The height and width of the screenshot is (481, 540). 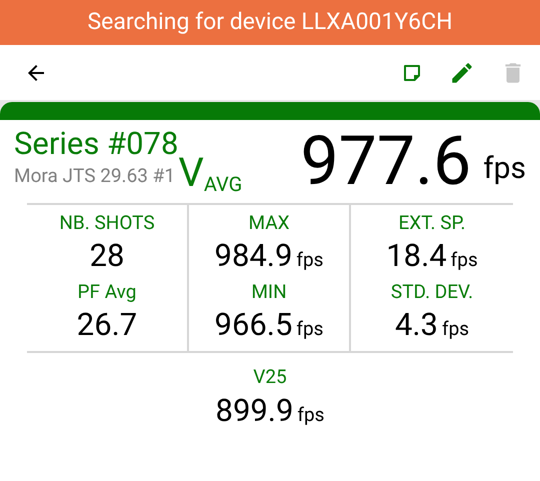 What do you see at coordinates (253, 256) in the screenshot?
I see `stat-value: 984.9` at bounding box center [253, 256].